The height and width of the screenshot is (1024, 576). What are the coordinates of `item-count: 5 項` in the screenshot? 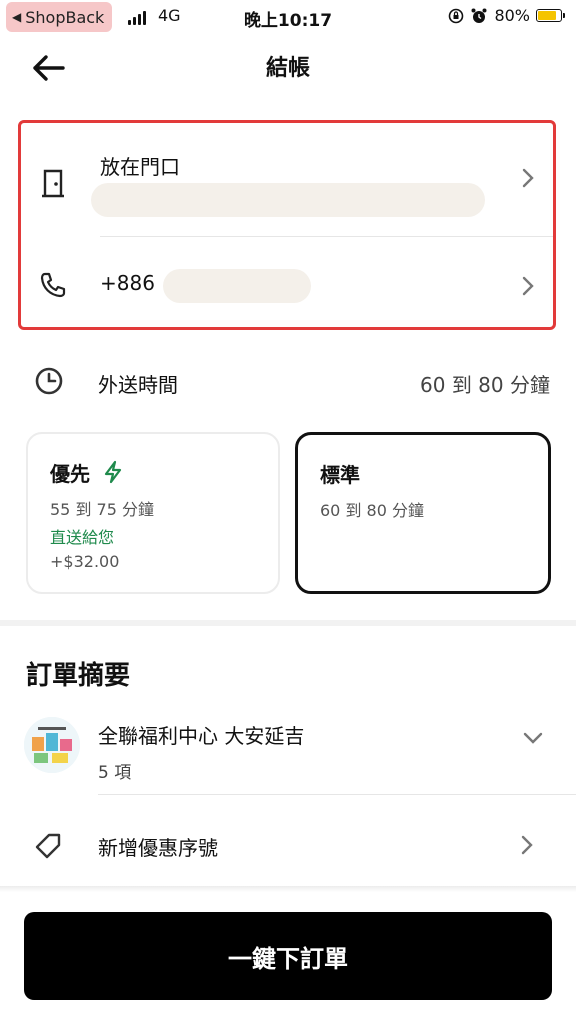 It's located at (115, 773).